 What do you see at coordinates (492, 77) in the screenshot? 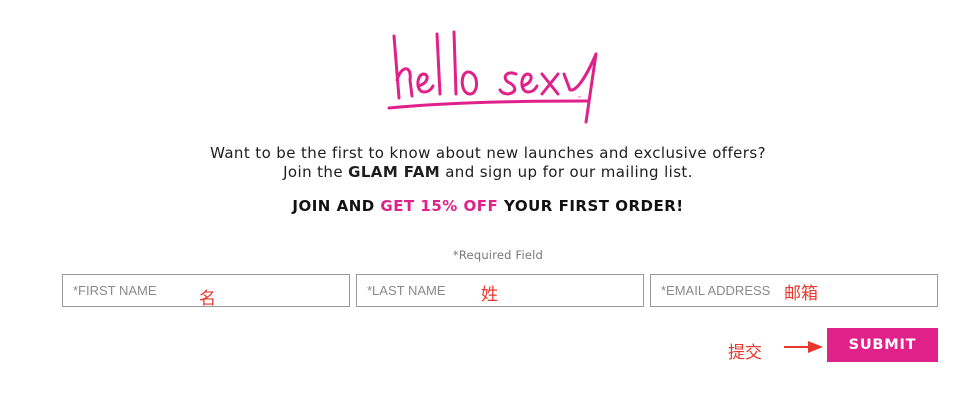
I see `brand-logo: ™` at bounding box center [492, 77].